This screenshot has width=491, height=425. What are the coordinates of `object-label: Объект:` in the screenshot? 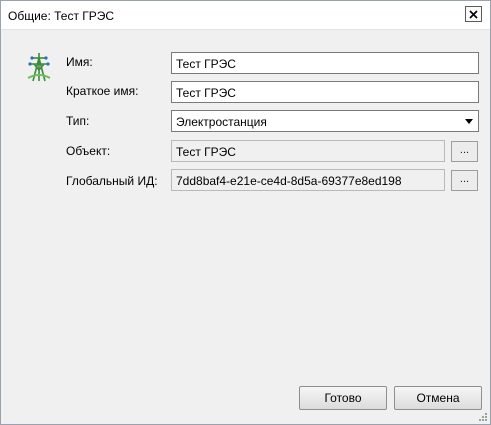 It's located at (88, 151).